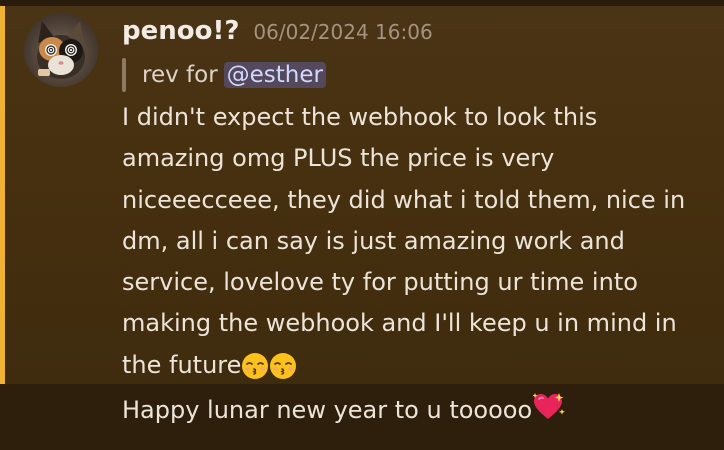 This screenshot has height=450, width=724. I want to click on cat-avatar-icon, so click(61, 50).